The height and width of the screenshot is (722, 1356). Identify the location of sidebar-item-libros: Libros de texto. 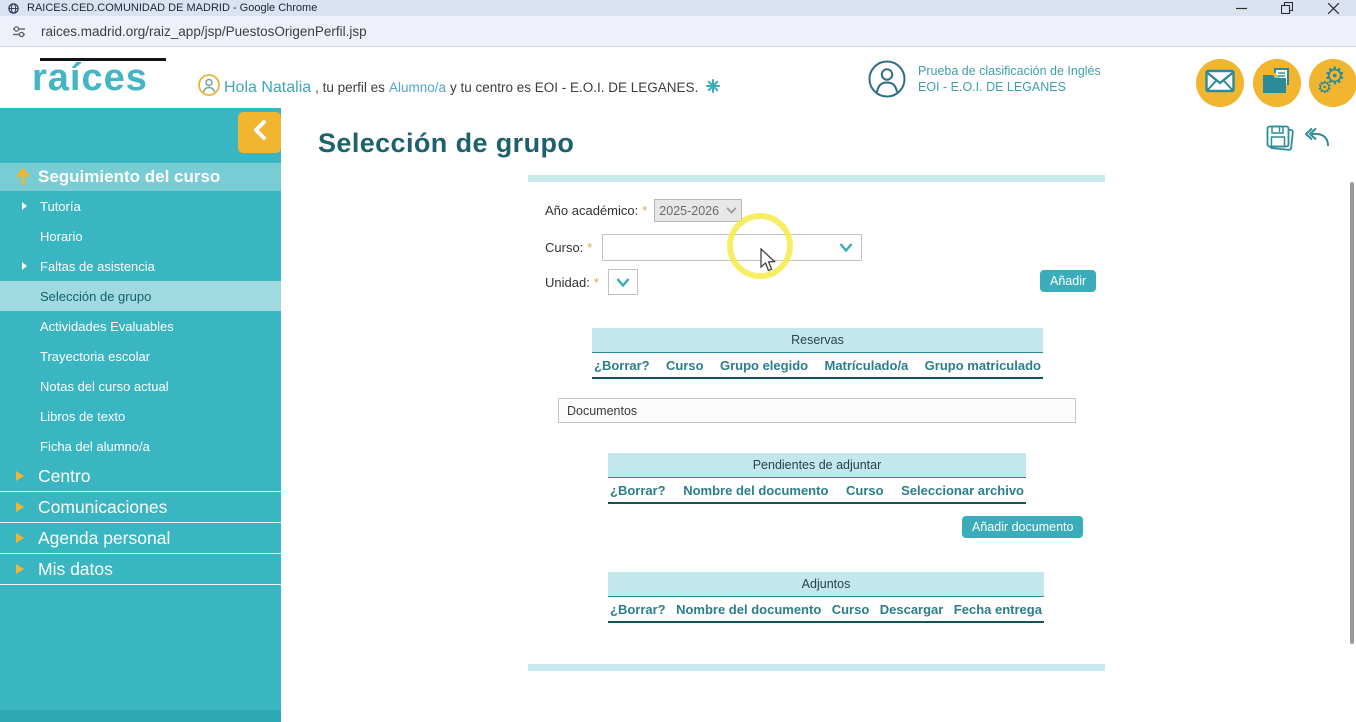
(140, 416).